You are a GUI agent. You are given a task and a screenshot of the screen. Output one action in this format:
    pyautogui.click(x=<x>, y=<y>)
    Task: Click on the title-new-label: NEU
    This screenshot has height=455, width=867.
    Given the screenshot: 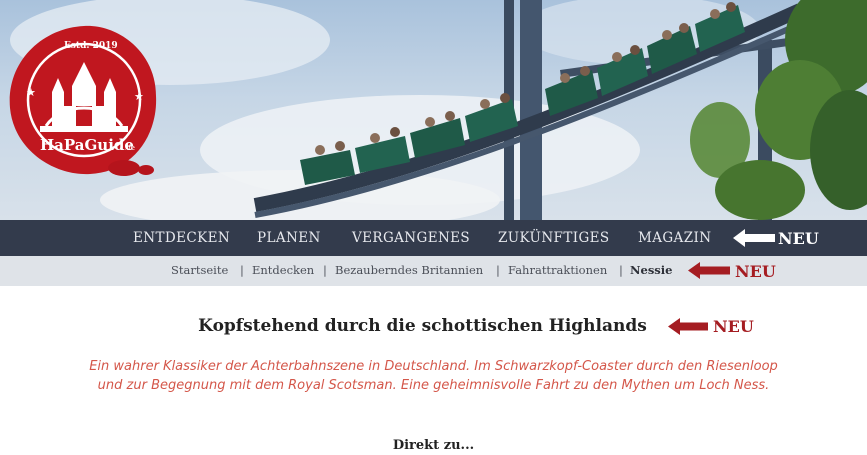 What is the action you would take?
    pyautogui.click(x=733, y=326)
    